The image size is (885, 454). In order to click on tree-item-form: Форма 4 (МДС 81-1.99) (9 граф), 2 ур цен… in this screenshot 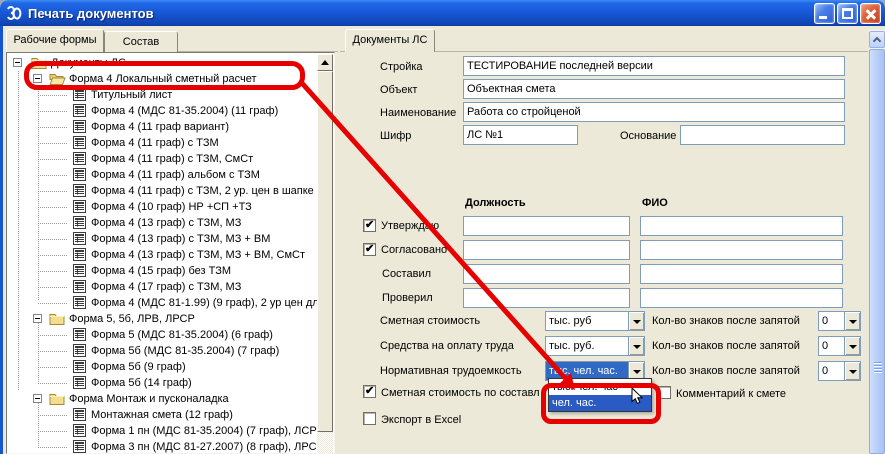, I will do `click(162, 303)`.